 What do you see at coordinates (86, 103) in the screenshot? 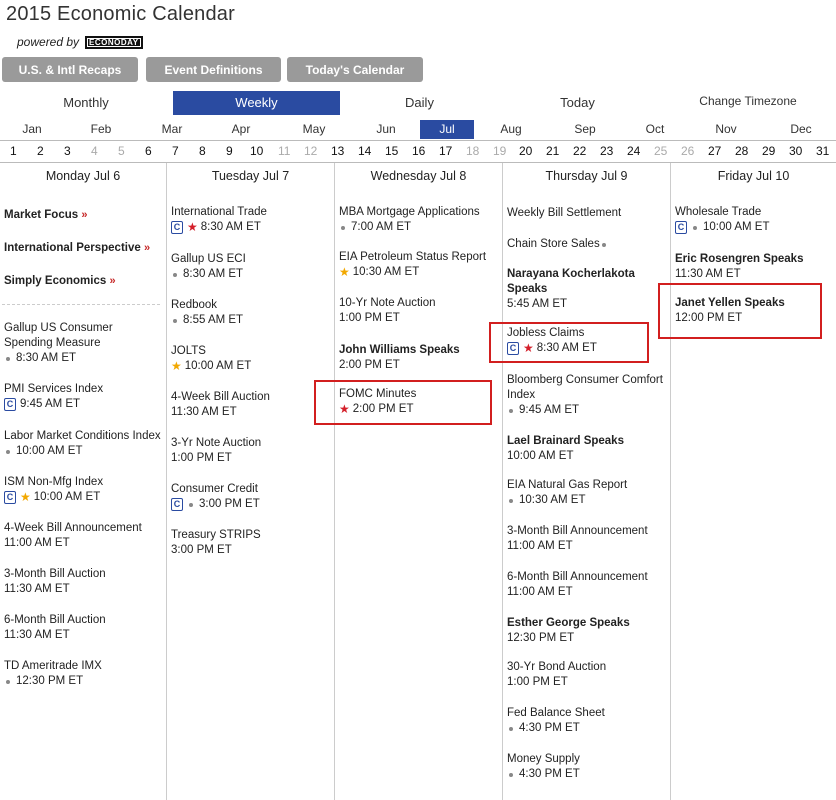
I see `tab-monthly: Monthly` at bounding box center [86, 103].